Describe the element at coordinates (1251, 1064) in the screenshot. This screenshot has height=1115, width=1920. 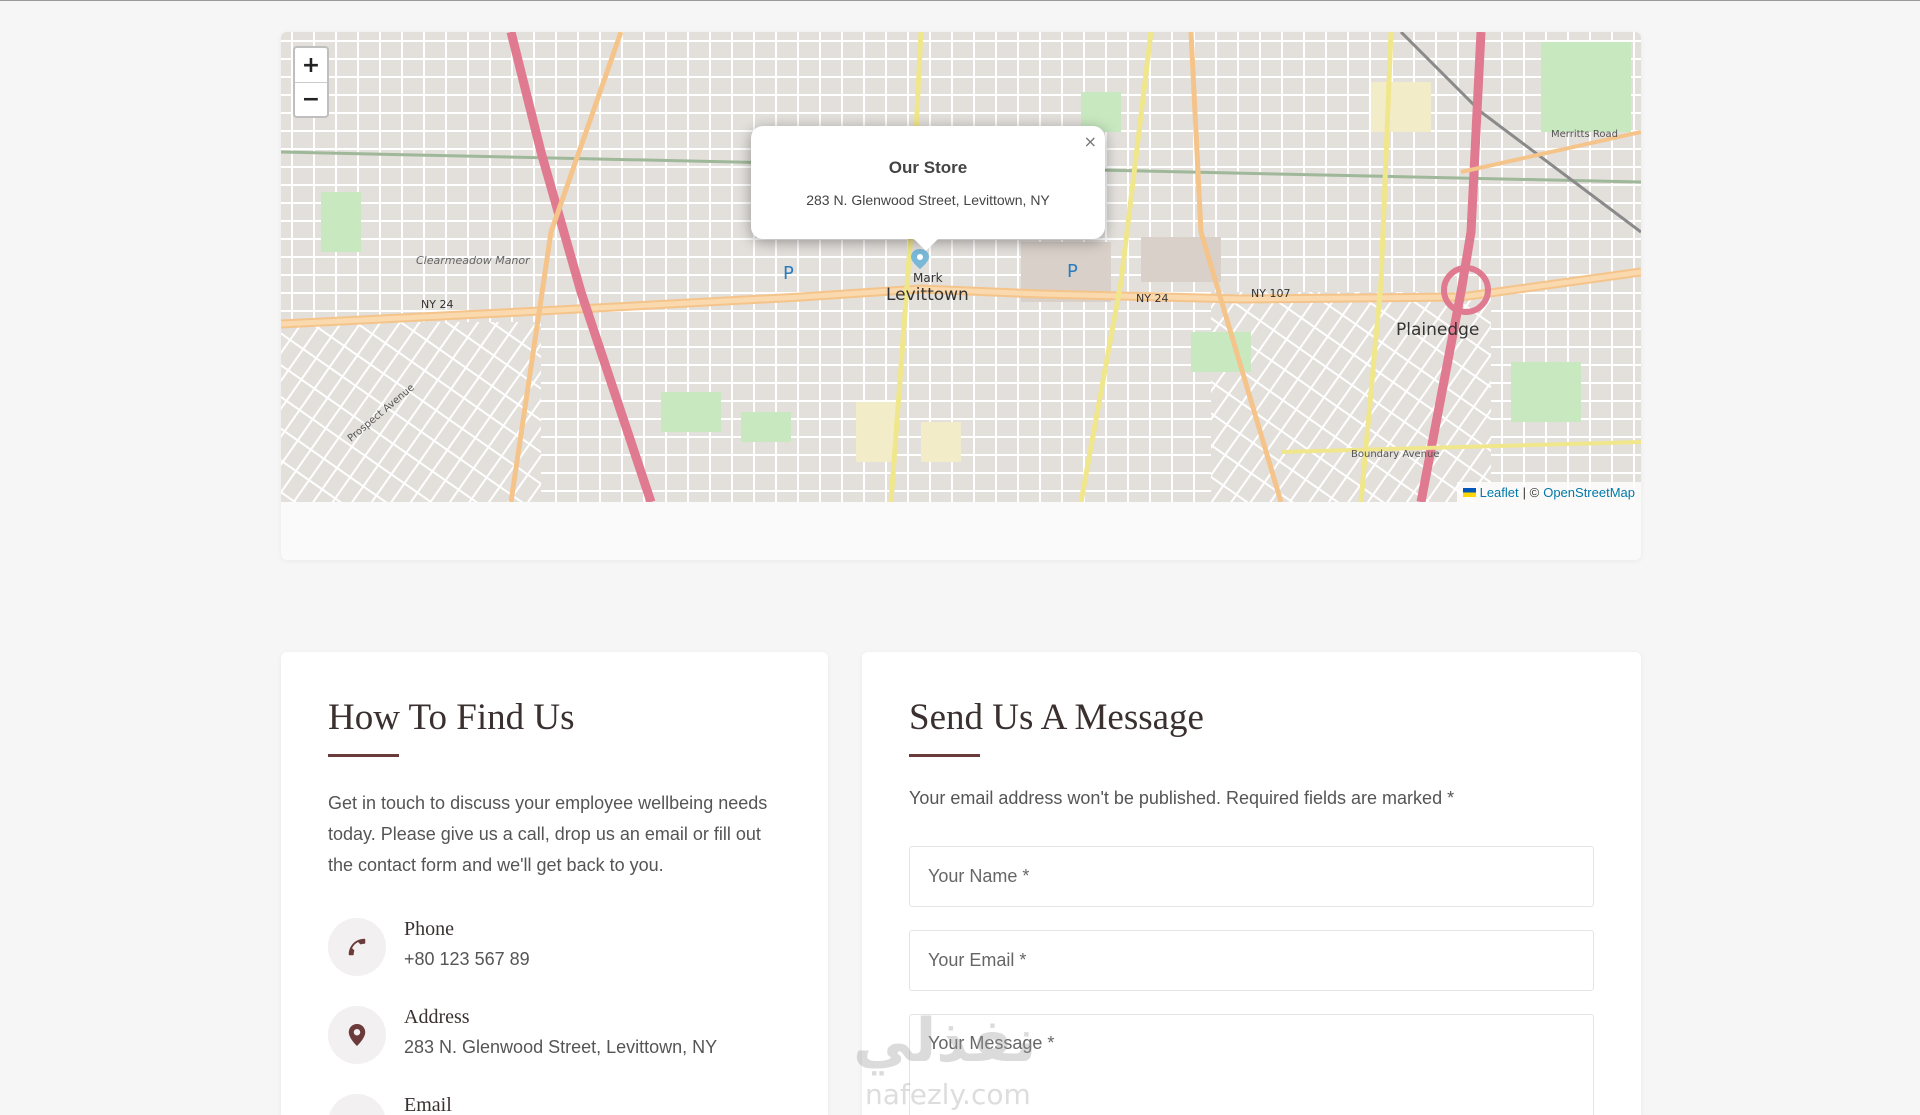
I see `message-textarea` at that location.